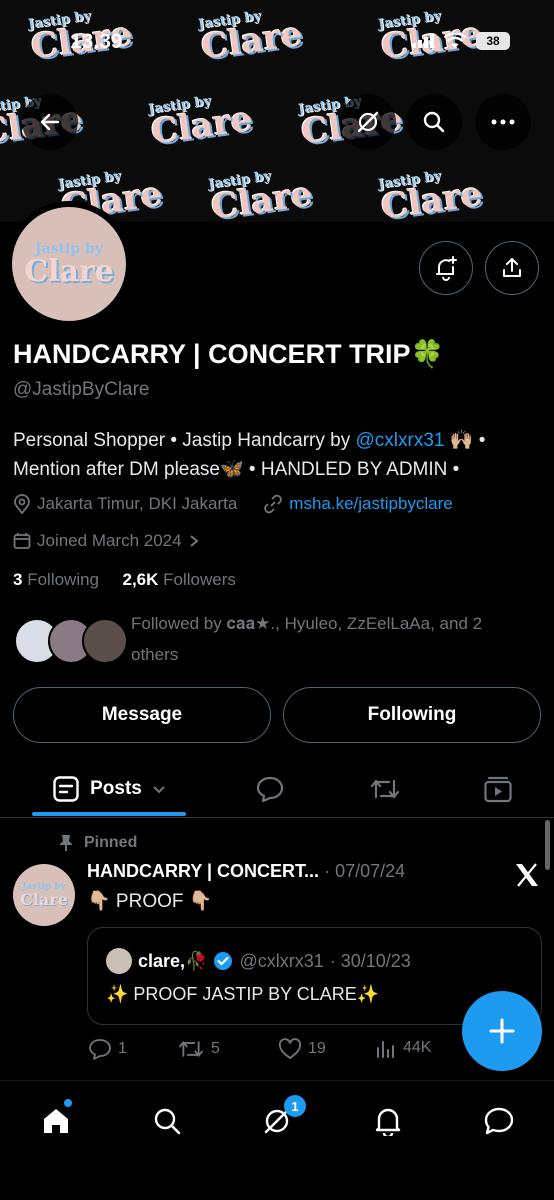  I want to click on views-count: 44K, so click(417, 1047).